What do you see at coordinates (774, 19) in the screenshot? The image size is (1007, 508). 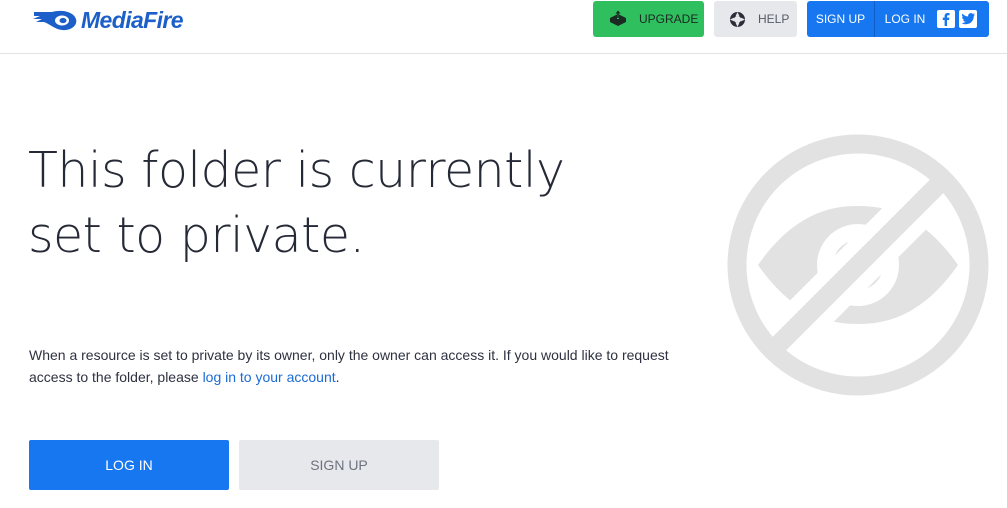 I see `help-label: HELP` at bounding box center [774, 19].